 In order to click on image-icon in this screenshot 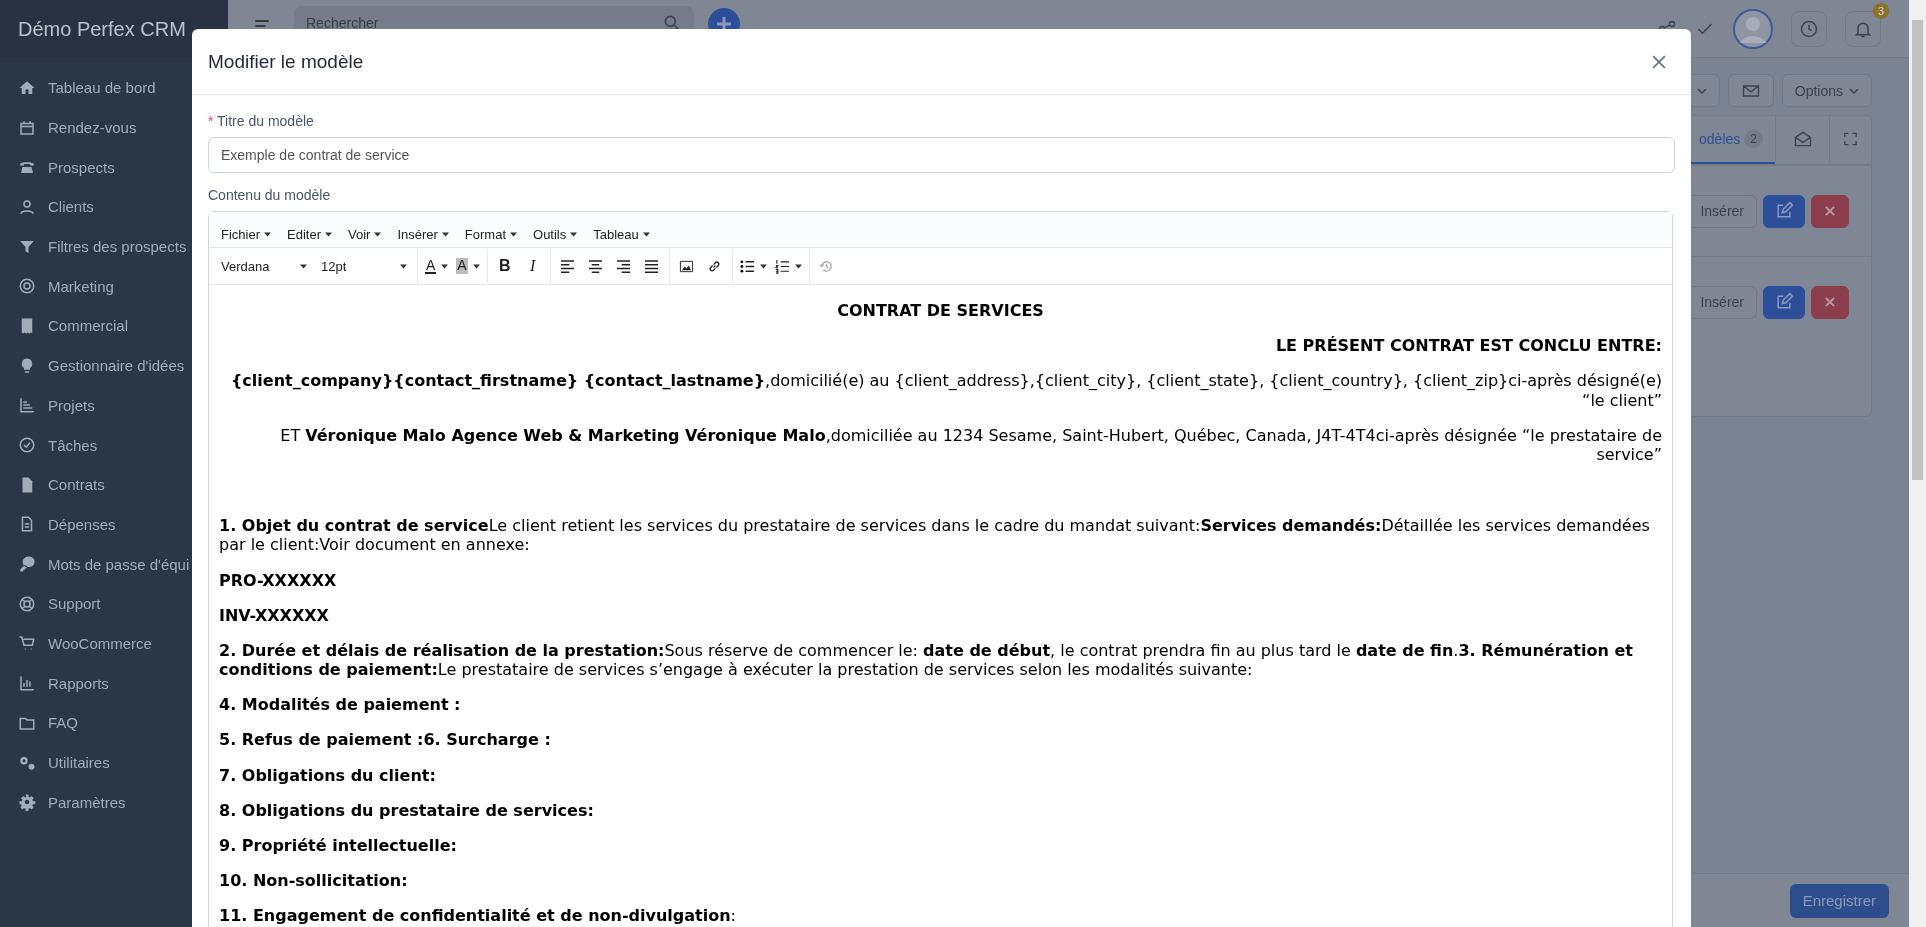, I will do `click(687, 266)`.